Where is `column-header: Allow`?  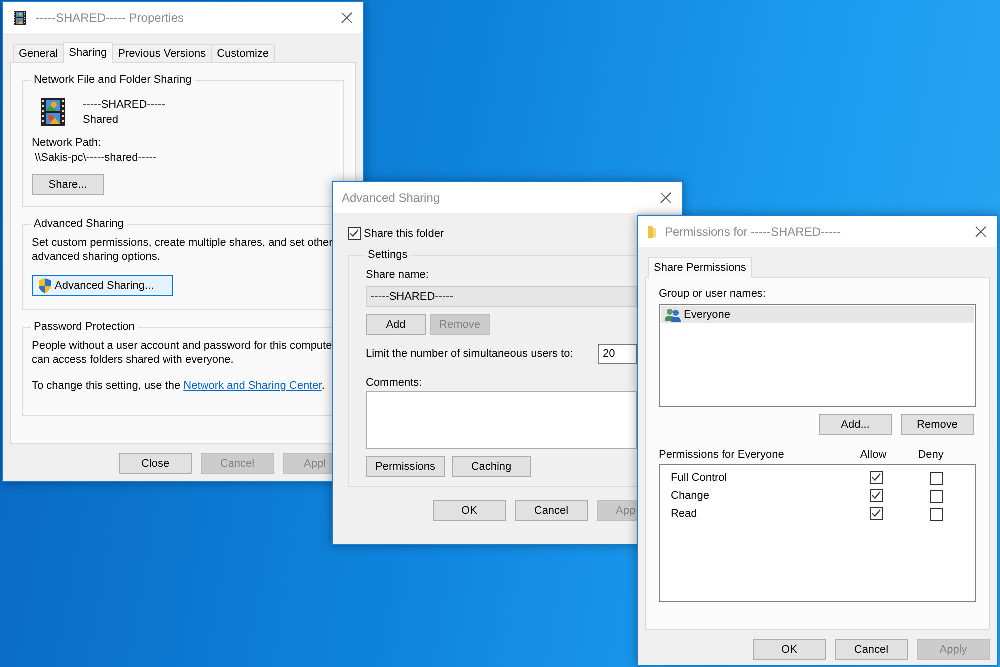 column-header: Allow is located at coordinates (874, 455).